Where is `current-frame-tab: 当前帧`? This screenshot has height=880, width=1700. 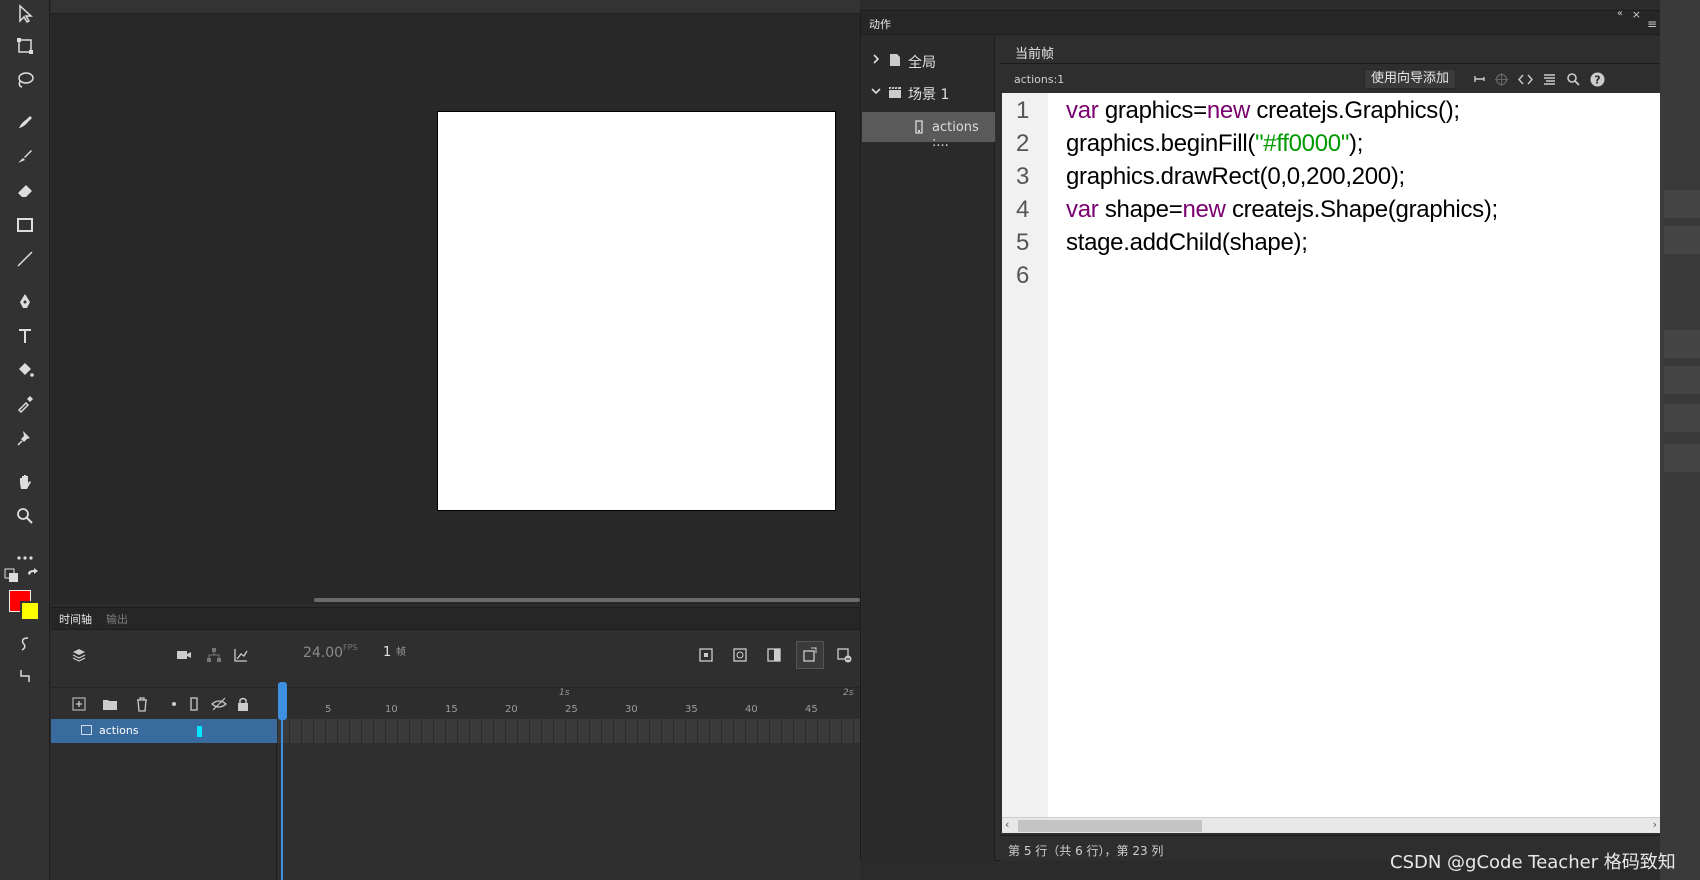
current-frame-tab: 当前帧 is located at coordinates (1330, 50).